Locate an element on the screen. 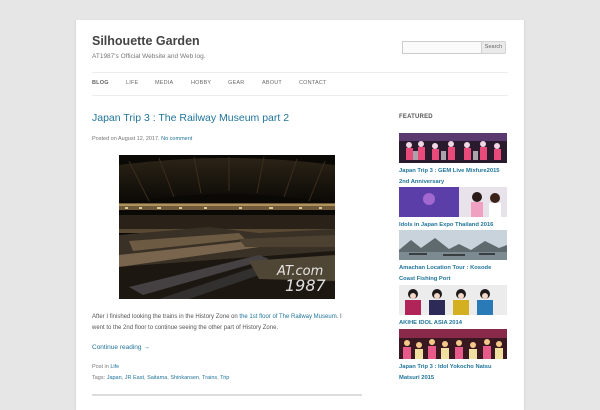  comments-link: No comment is located at coordinates (176, 139).